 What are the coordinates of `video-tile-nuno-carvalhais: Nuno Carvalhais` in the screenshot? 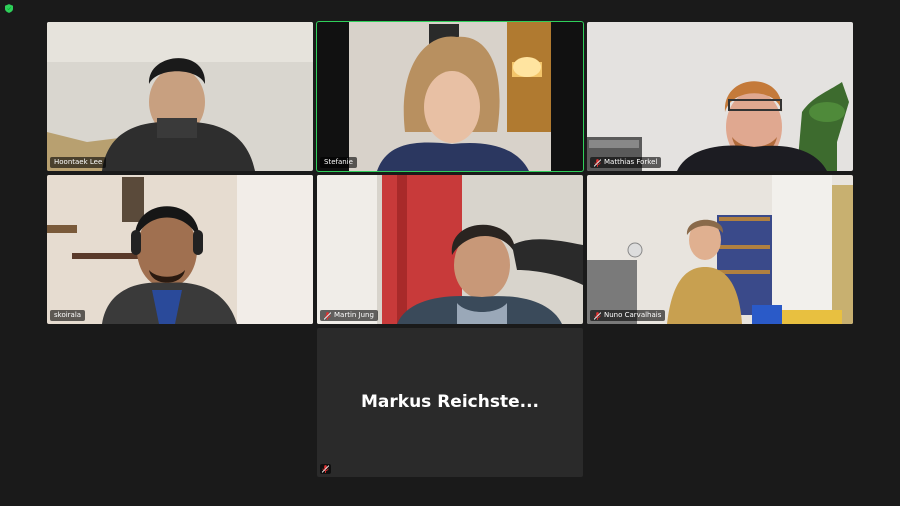 It's located at (720, 249).